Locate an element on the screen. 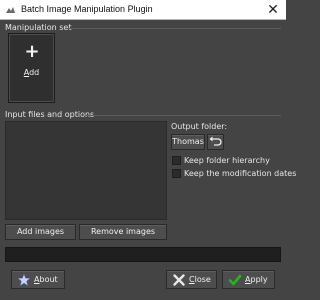 The image size is (320, 300). add-manipulation-button: + Add is located at coordinates (31, 68).